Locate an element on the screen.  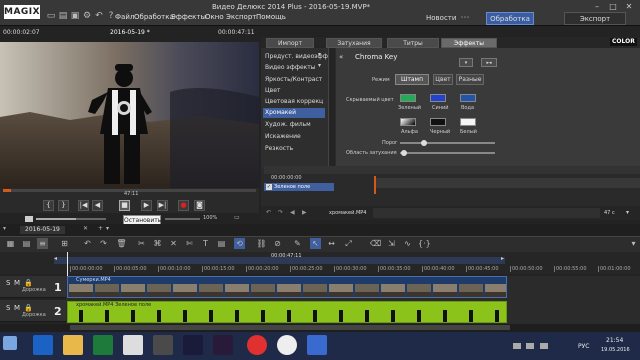
tray-up-icon is located at coordinates (517, 346).